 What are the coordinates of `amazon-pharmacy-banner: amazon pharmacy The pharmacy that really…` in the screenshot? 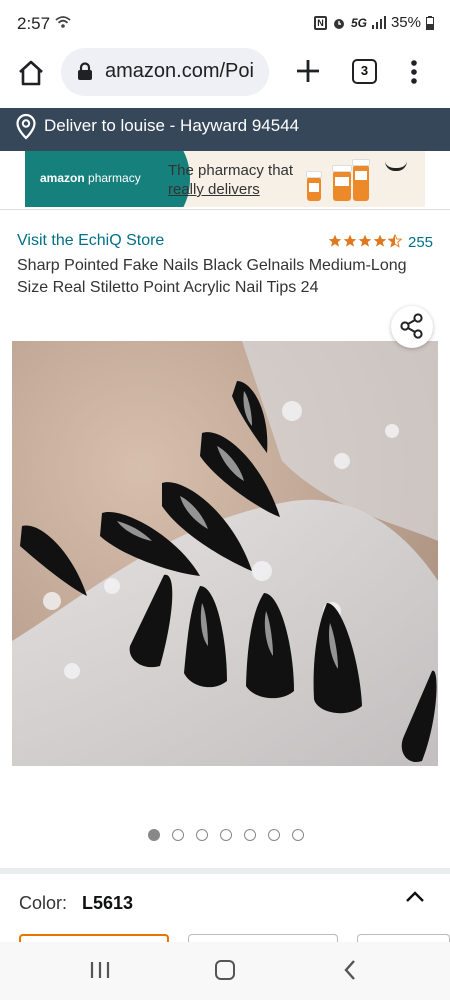 It's located at (225, 179).